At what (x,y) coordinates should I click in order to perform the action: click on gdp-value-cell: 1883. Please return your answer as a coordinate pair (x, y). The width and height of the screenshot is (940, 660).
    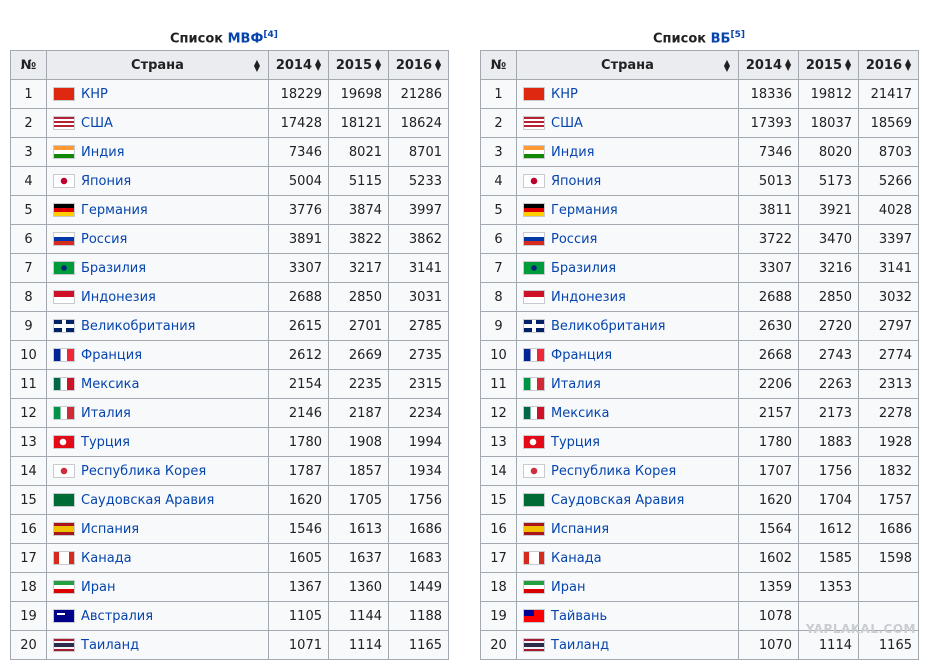
    Looking at the image, I should click on (828, 442).